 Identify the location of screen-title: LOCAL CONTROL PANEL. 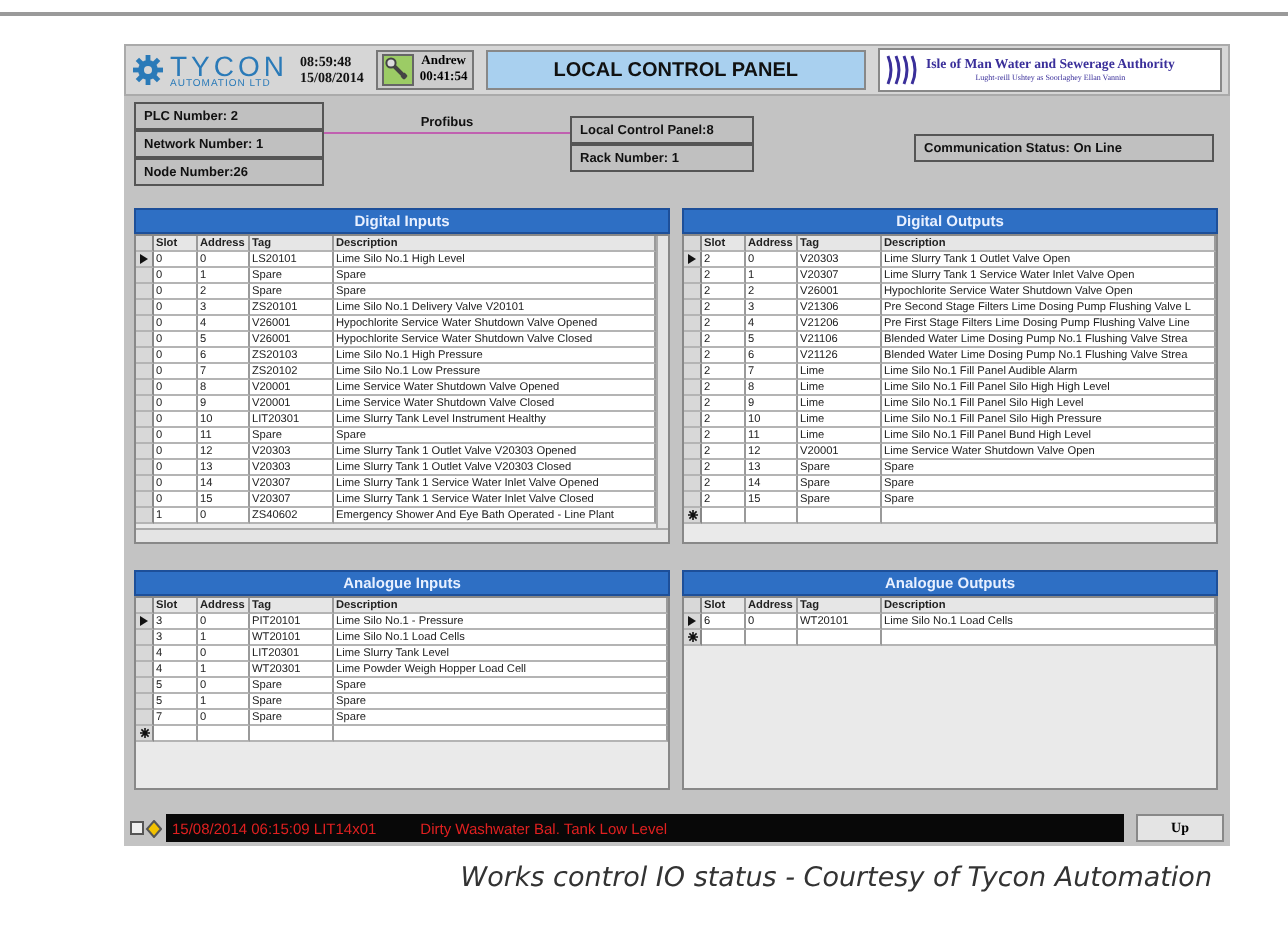
(675, 70).